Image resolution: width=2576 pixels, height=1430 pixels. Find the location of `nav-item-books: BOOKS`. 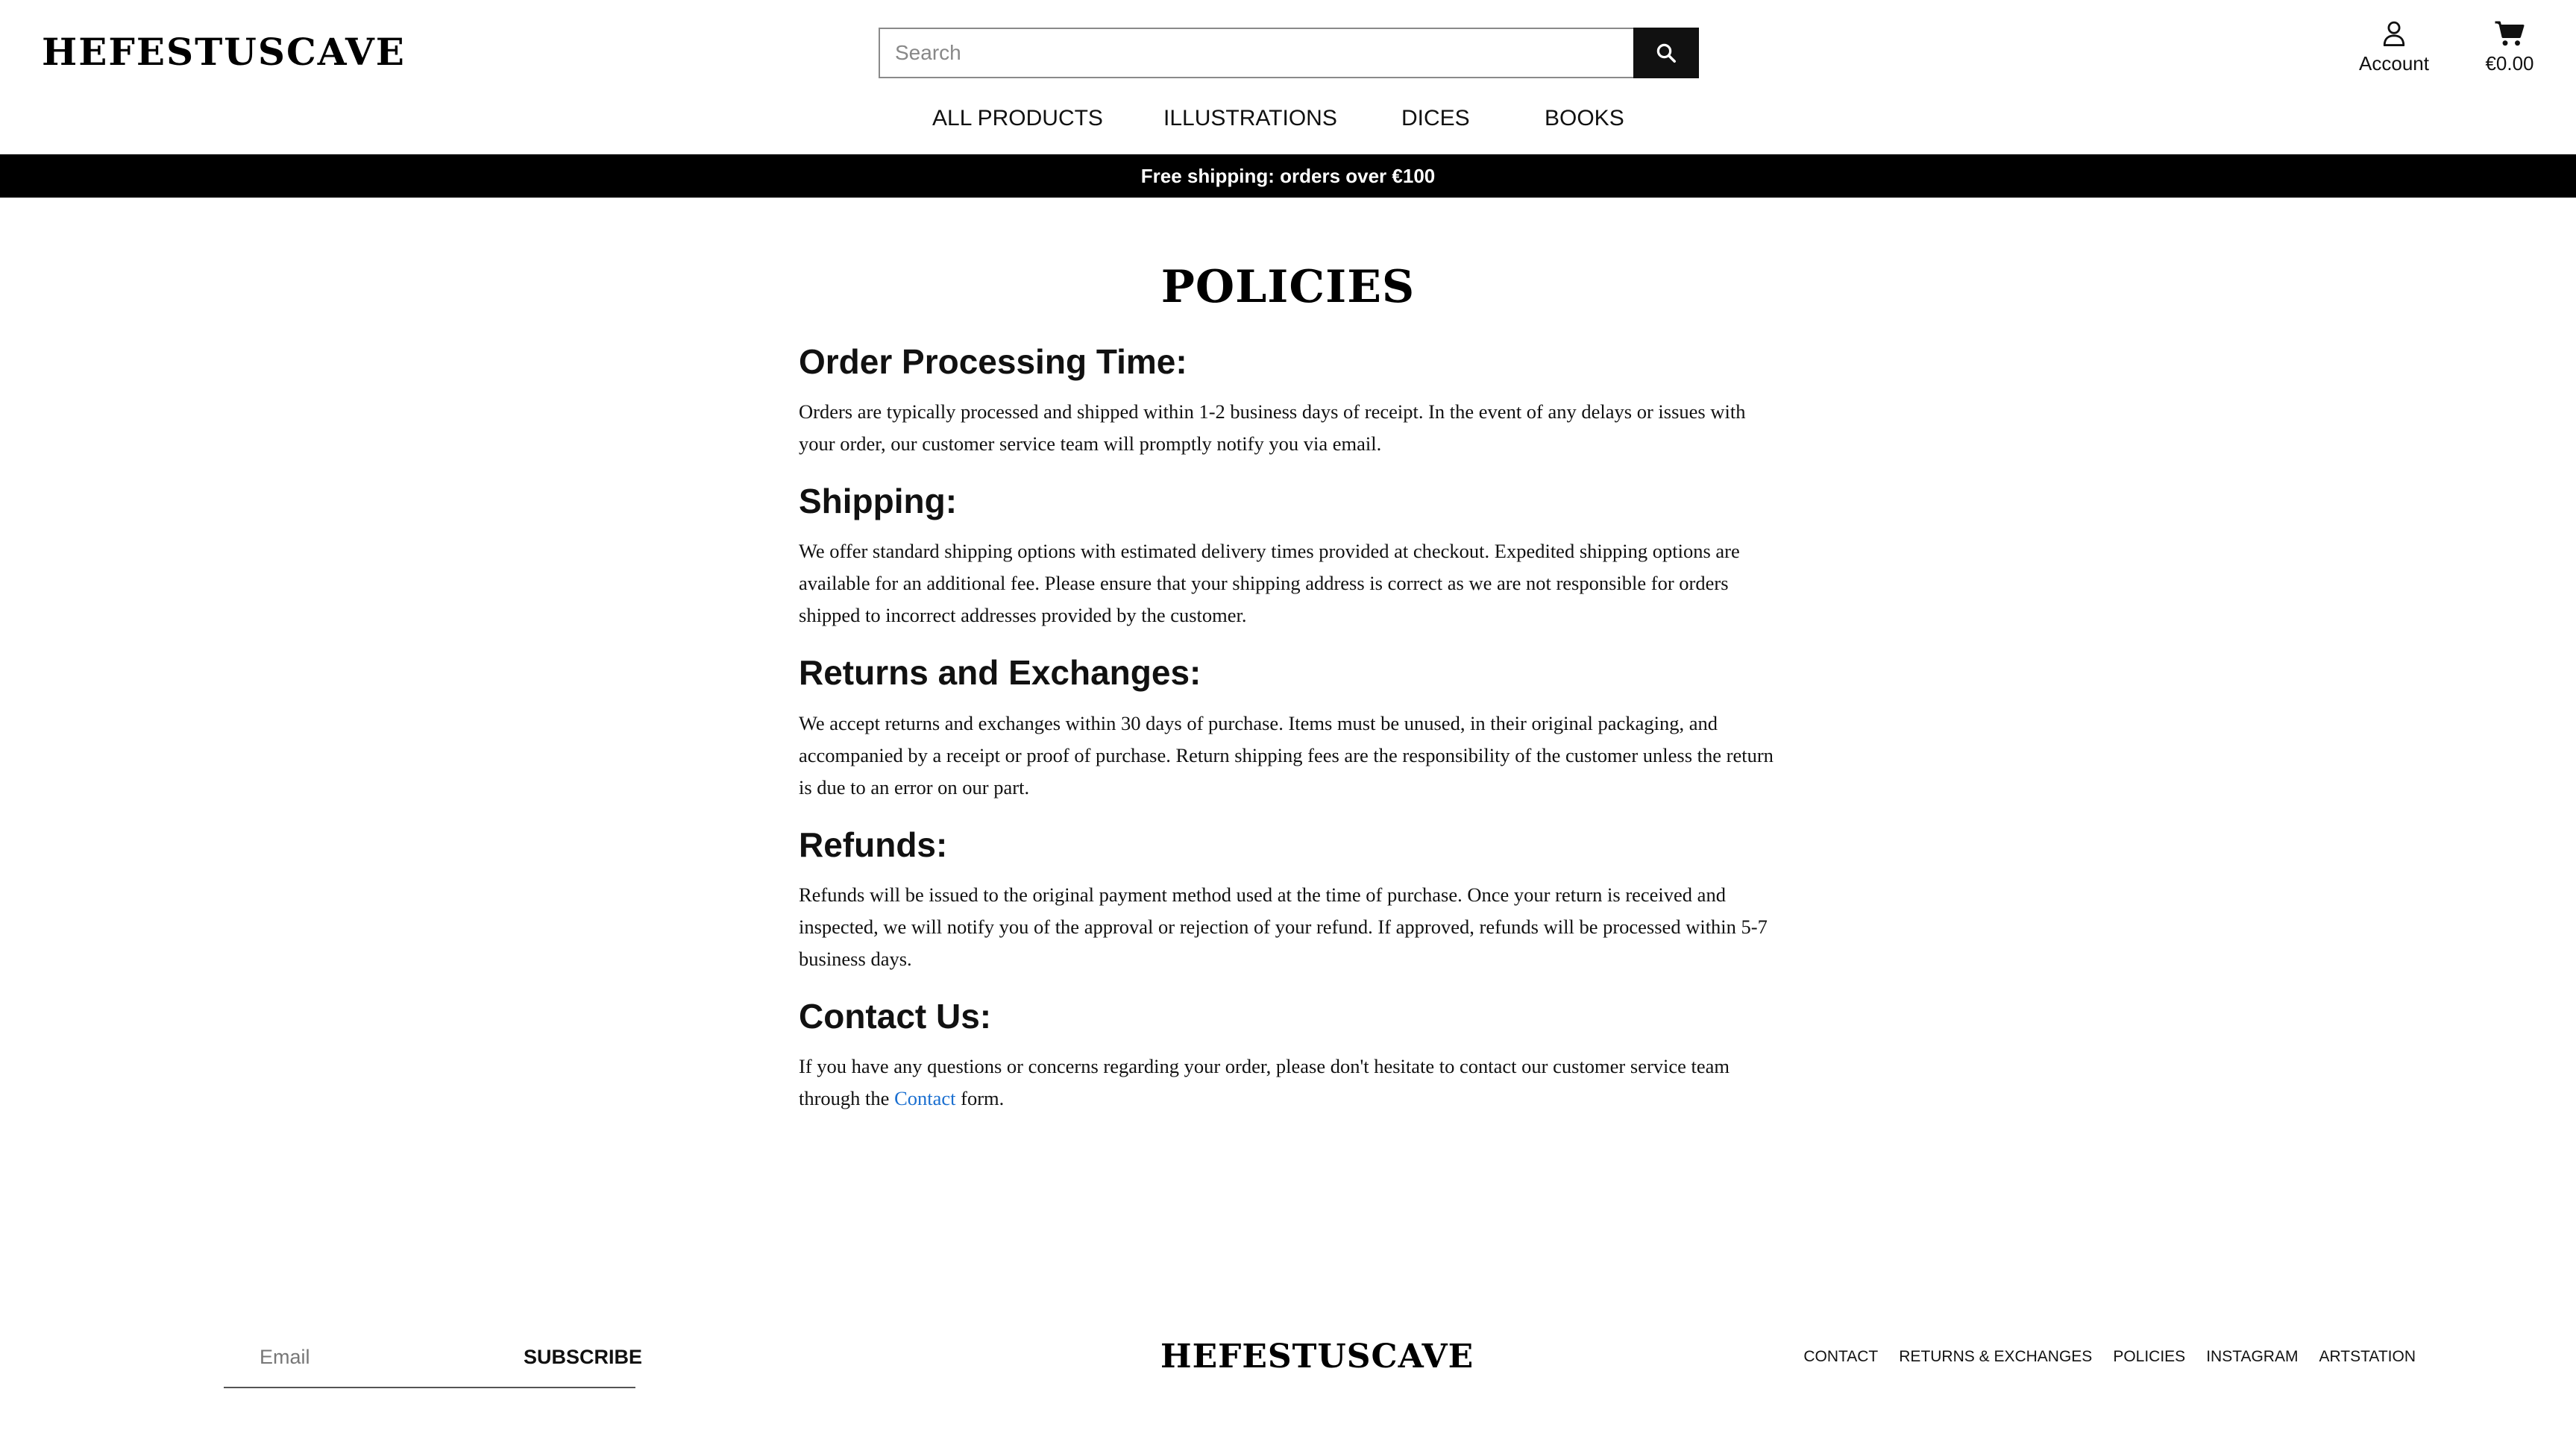

nav-item-books: BOOKS is located at coordinates (1584, 118).